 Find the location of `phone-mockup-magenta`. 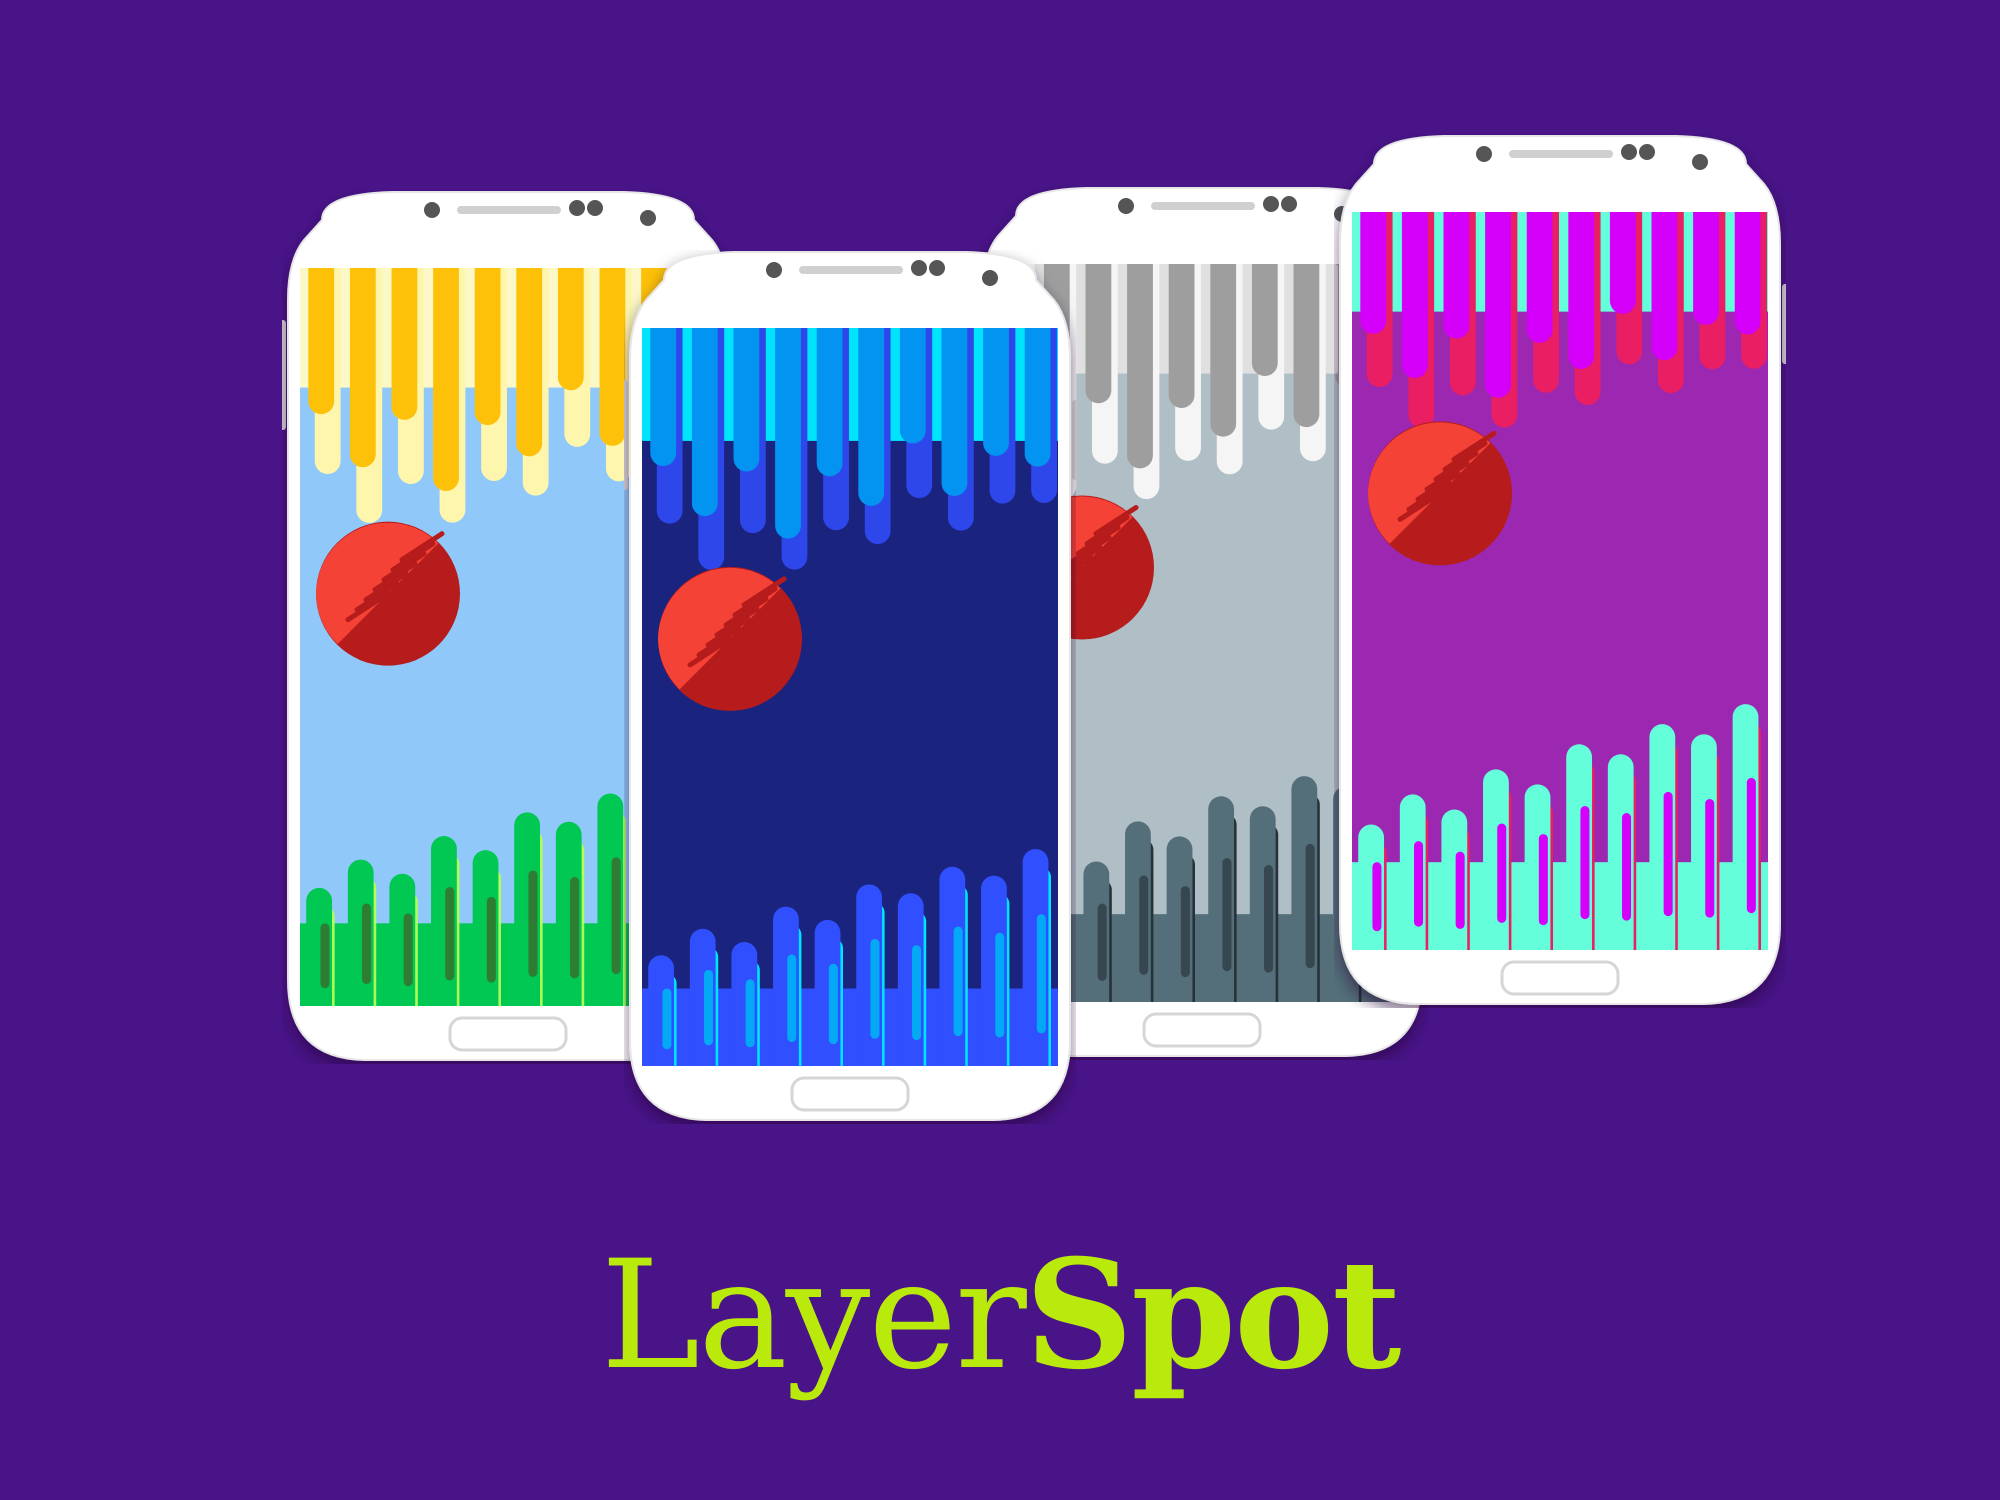

phone-mockup-magenta is located at coordinates (1560, 571).